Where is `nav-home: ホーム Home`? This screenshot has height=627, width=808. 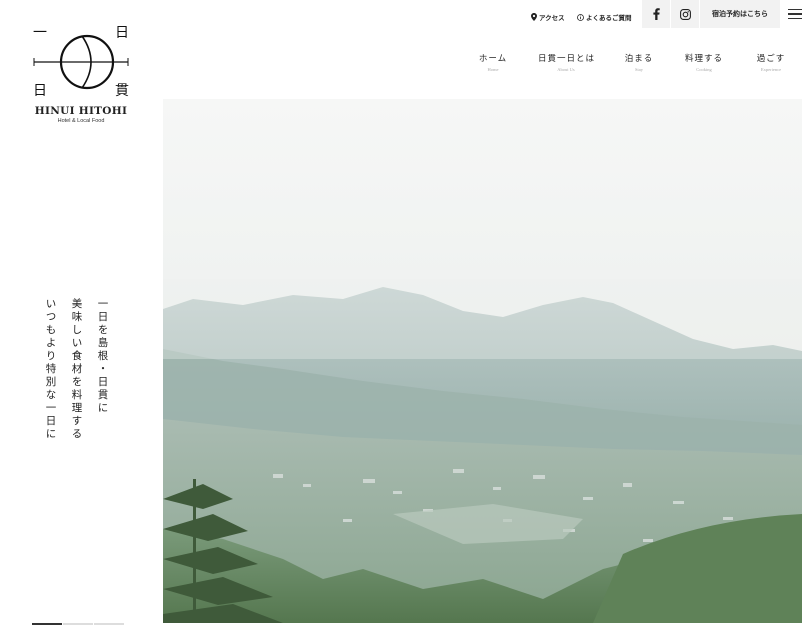 nav-home: ホーム Home is located at coordinates (493, 62).